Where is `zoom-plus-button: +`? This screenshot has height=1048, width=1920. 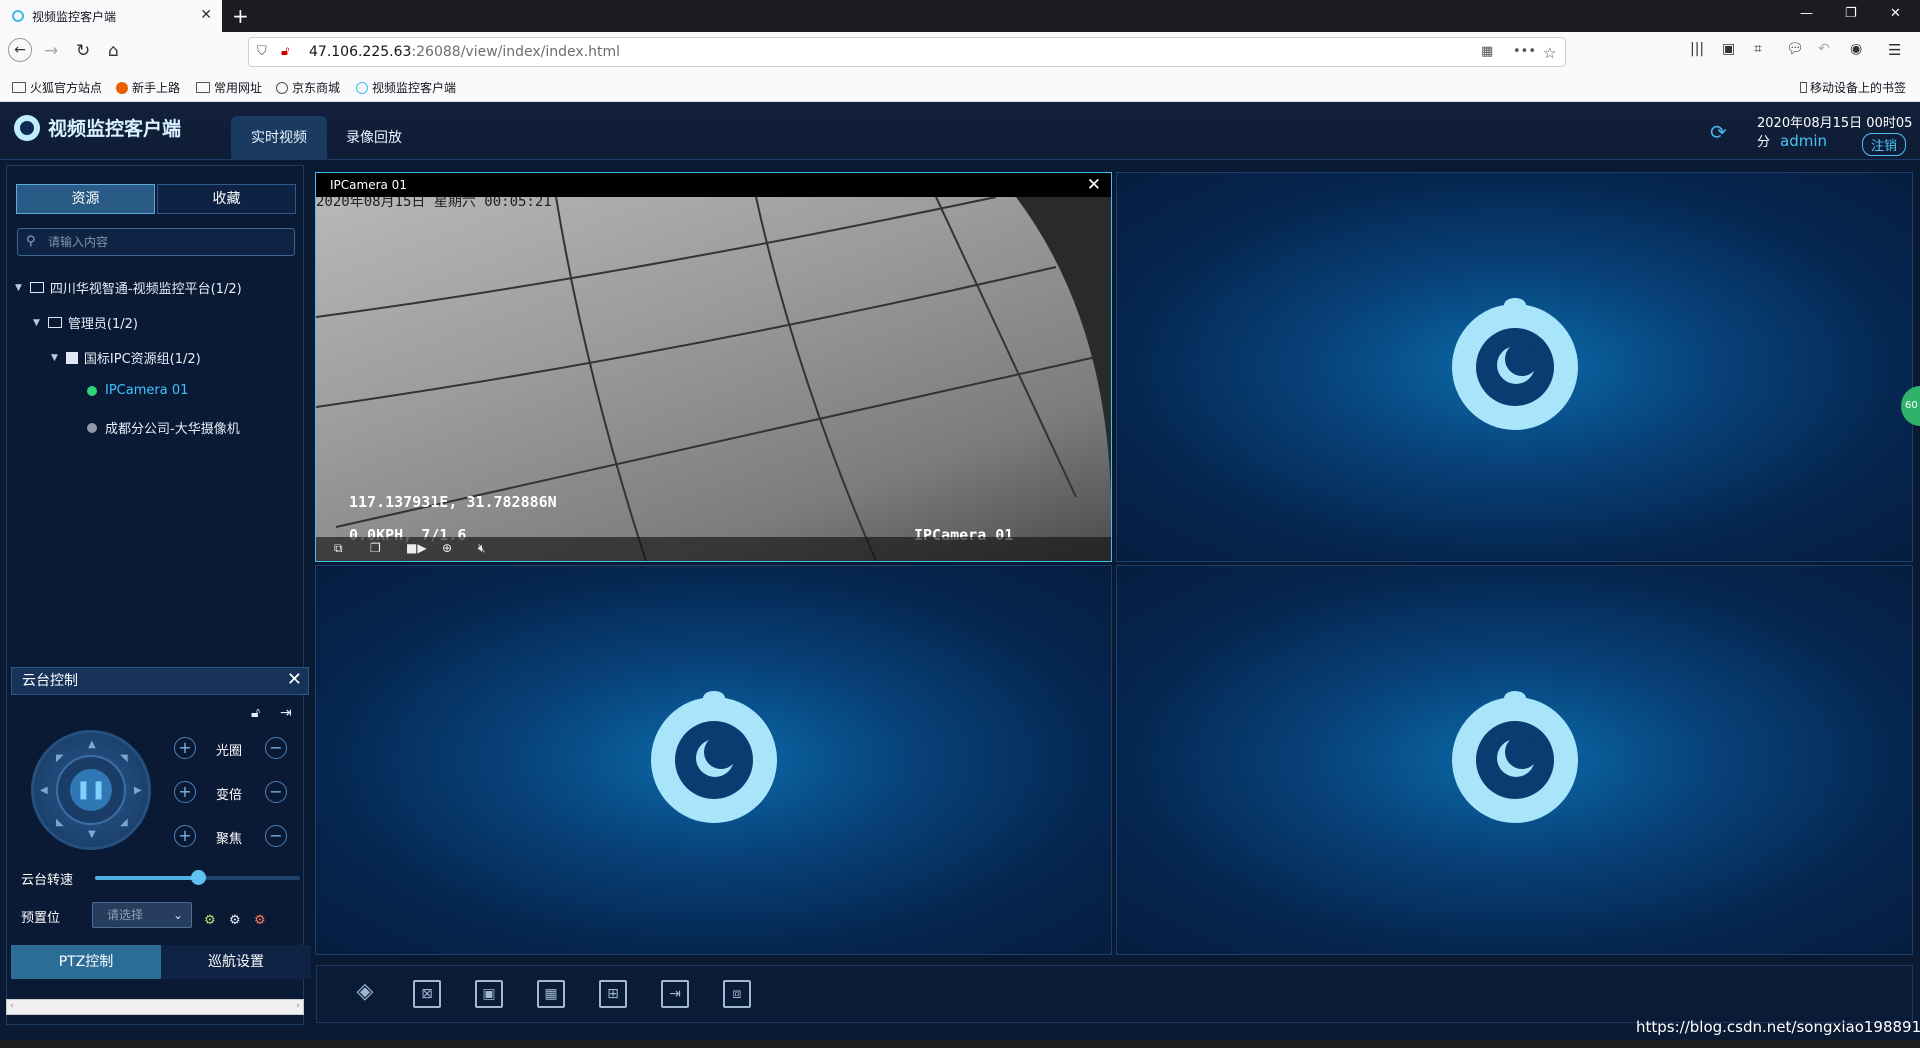
zoom-plus-button: + is located at coordinates (185, 792).